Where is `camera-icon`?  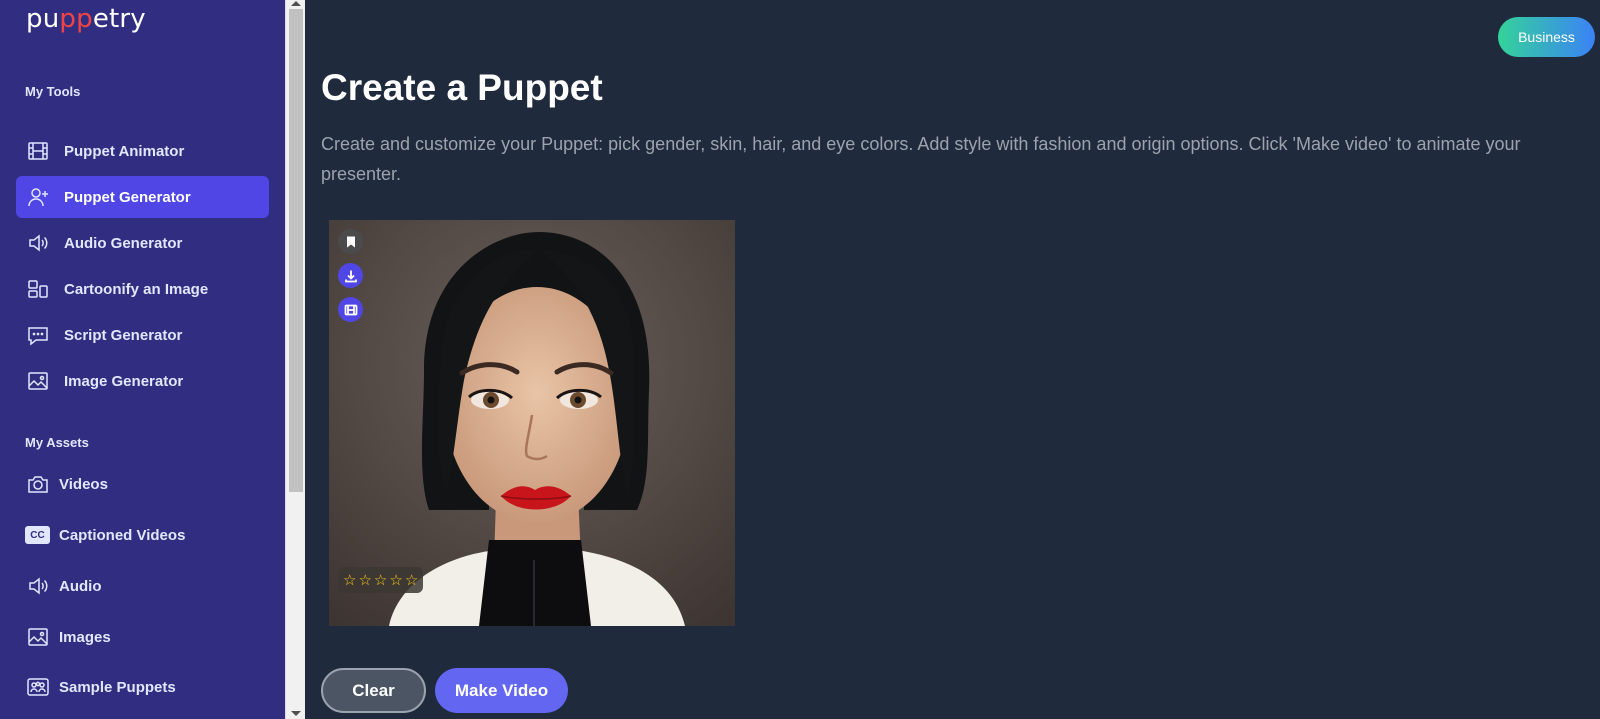 camera-icon is located at coordinates (37, 484).